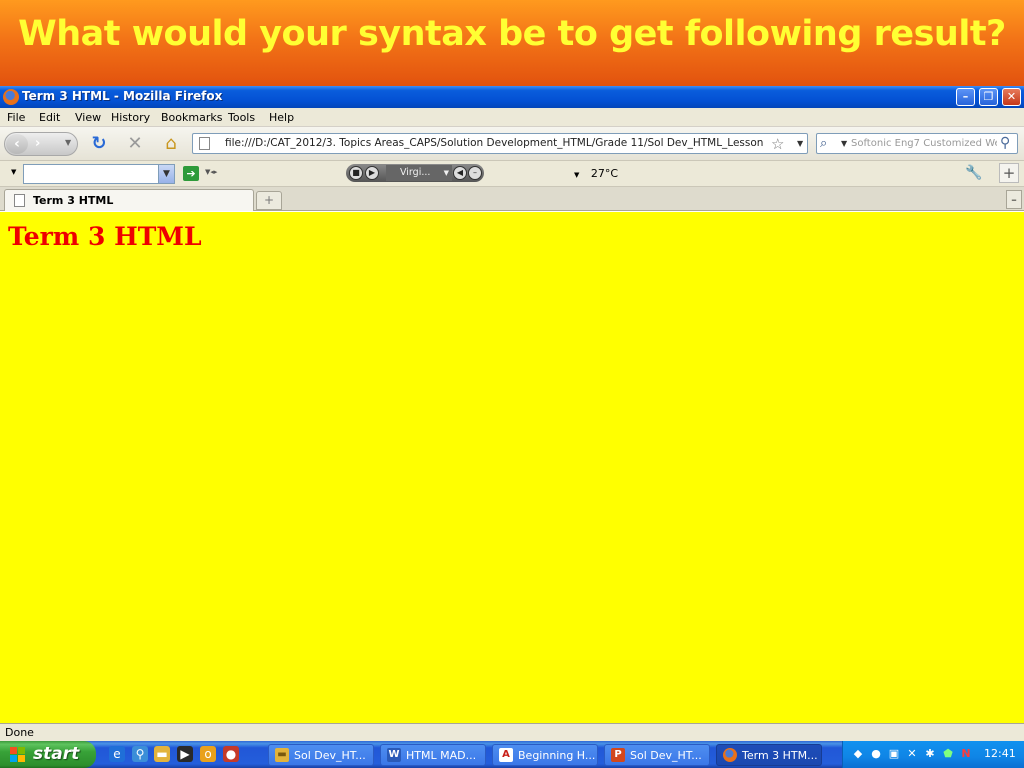 This screenshot has width=1024, height=768. I want to click on windows-logo-icon, so click(18, 755).